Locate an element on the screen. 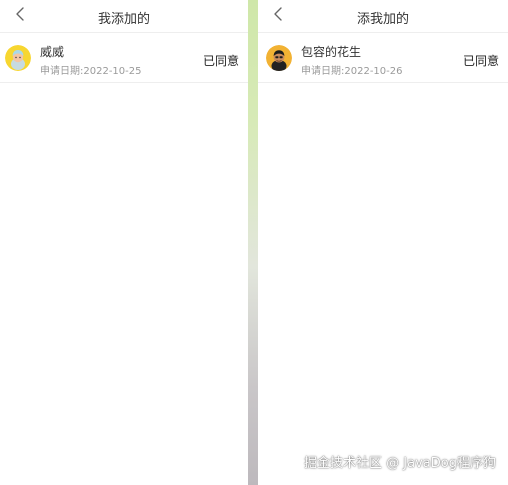  watermark: 掘金技术社区 @ JavaDog程序狗 is located at coordinates (400, 463).